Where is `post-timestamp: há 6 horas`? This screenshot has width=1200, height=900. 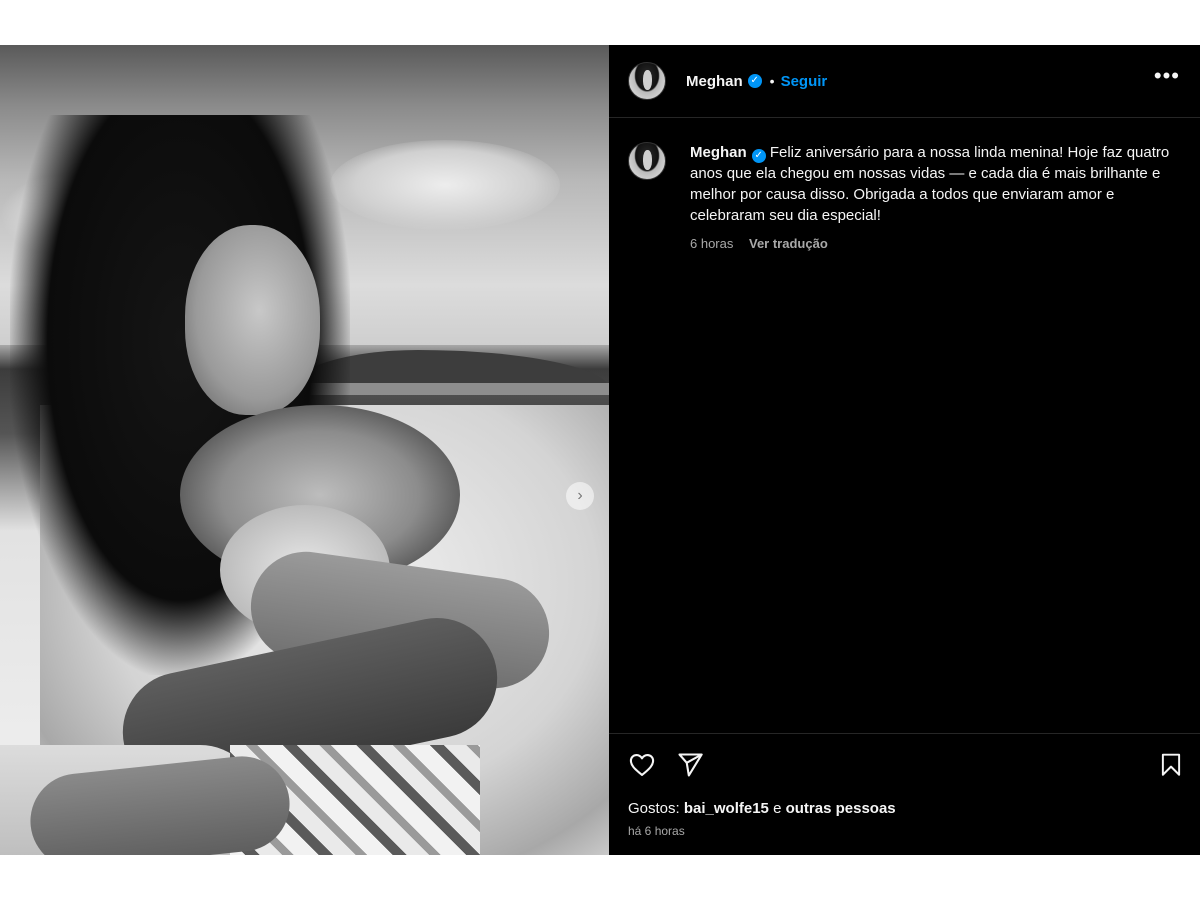 post-timestamp: há 6 horas is located at coordinates (656, 831).